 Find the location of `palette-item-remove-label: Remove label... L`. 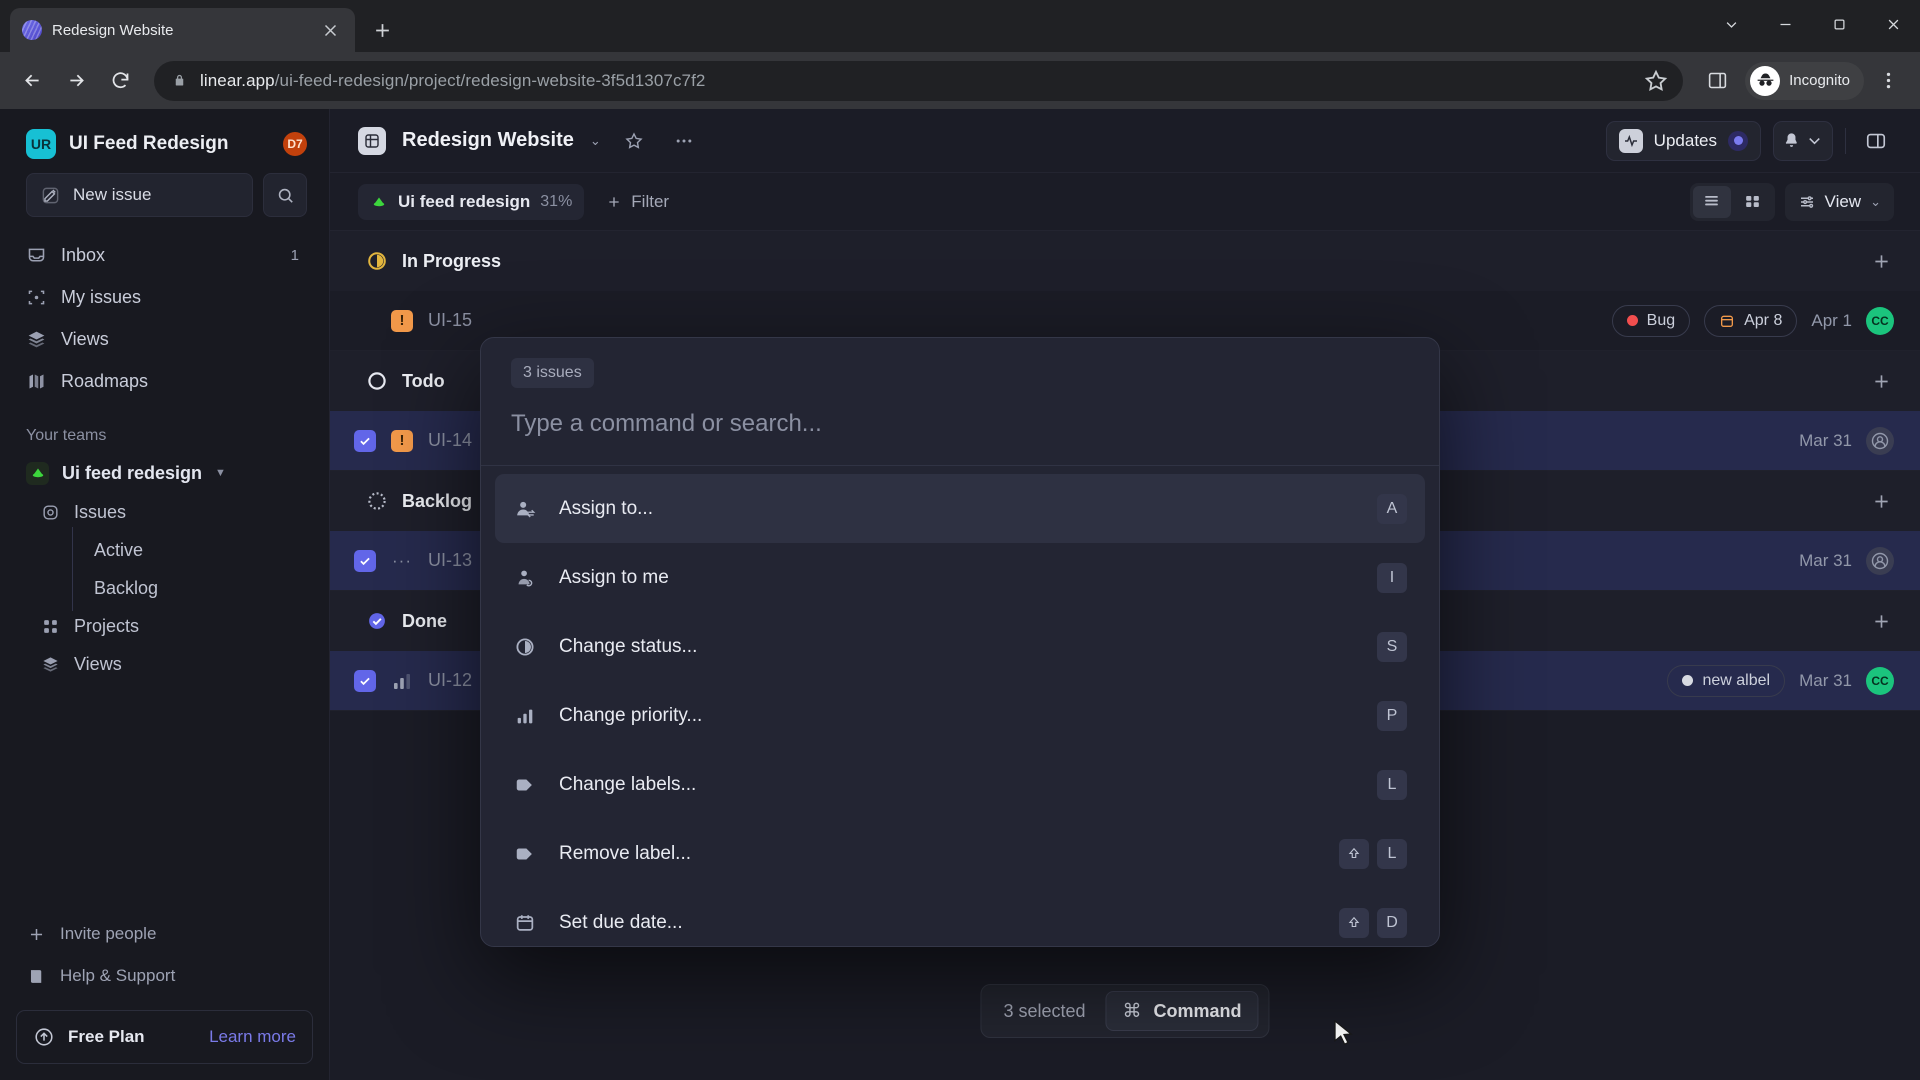

palette-item-remove-label: Remove label... L is located at coordinates (960, 853).